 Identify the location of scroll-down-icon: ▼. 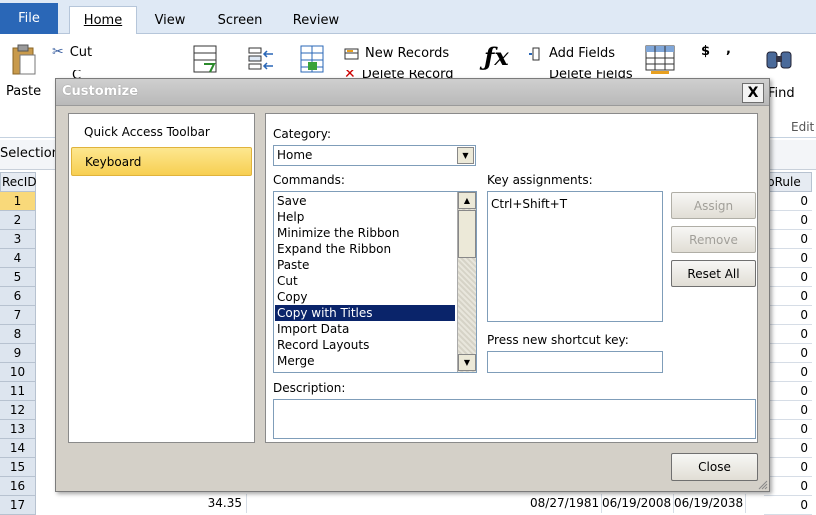
(467, 362).